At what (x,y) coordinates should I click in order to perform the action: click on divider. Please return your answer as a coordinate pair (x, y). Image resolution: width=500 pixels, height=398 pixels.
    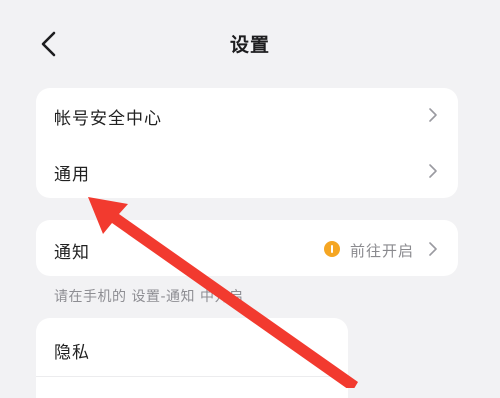
    Looking at the image, I should click on (192, 376).